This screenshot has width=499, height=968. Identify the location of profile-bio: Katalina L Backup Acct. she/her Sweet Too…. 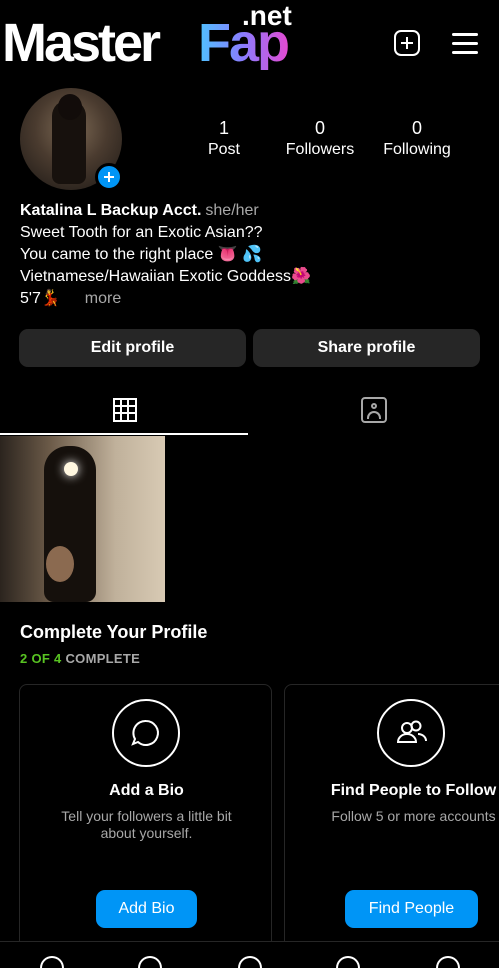
(255, 255).